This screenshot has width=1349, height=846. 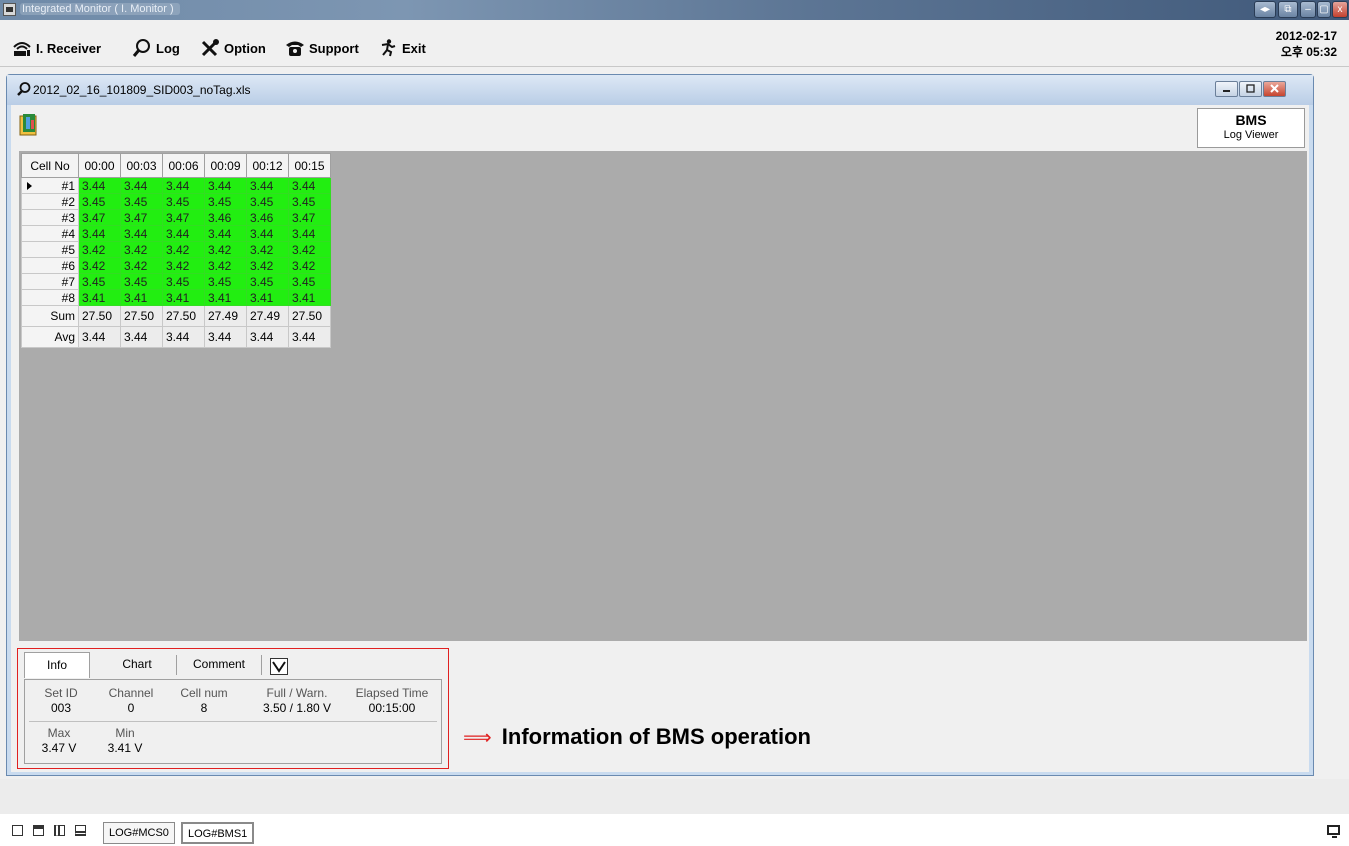 What do you see at coordinates (1324, 9) in the screenshot?
I see `maximize-button: ▢` at bounding box center [1324, 9].